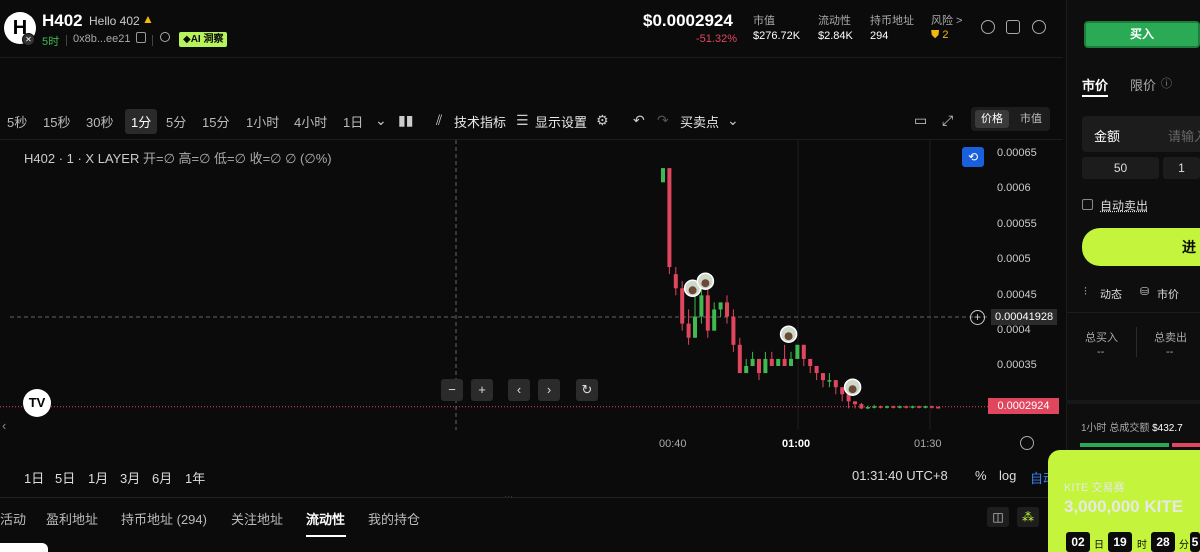 This screenshot has height=552, width=1200. Describe the element at coordinates (981, 475) in the screenshot. I see `percent-scale-button: %` at that location.